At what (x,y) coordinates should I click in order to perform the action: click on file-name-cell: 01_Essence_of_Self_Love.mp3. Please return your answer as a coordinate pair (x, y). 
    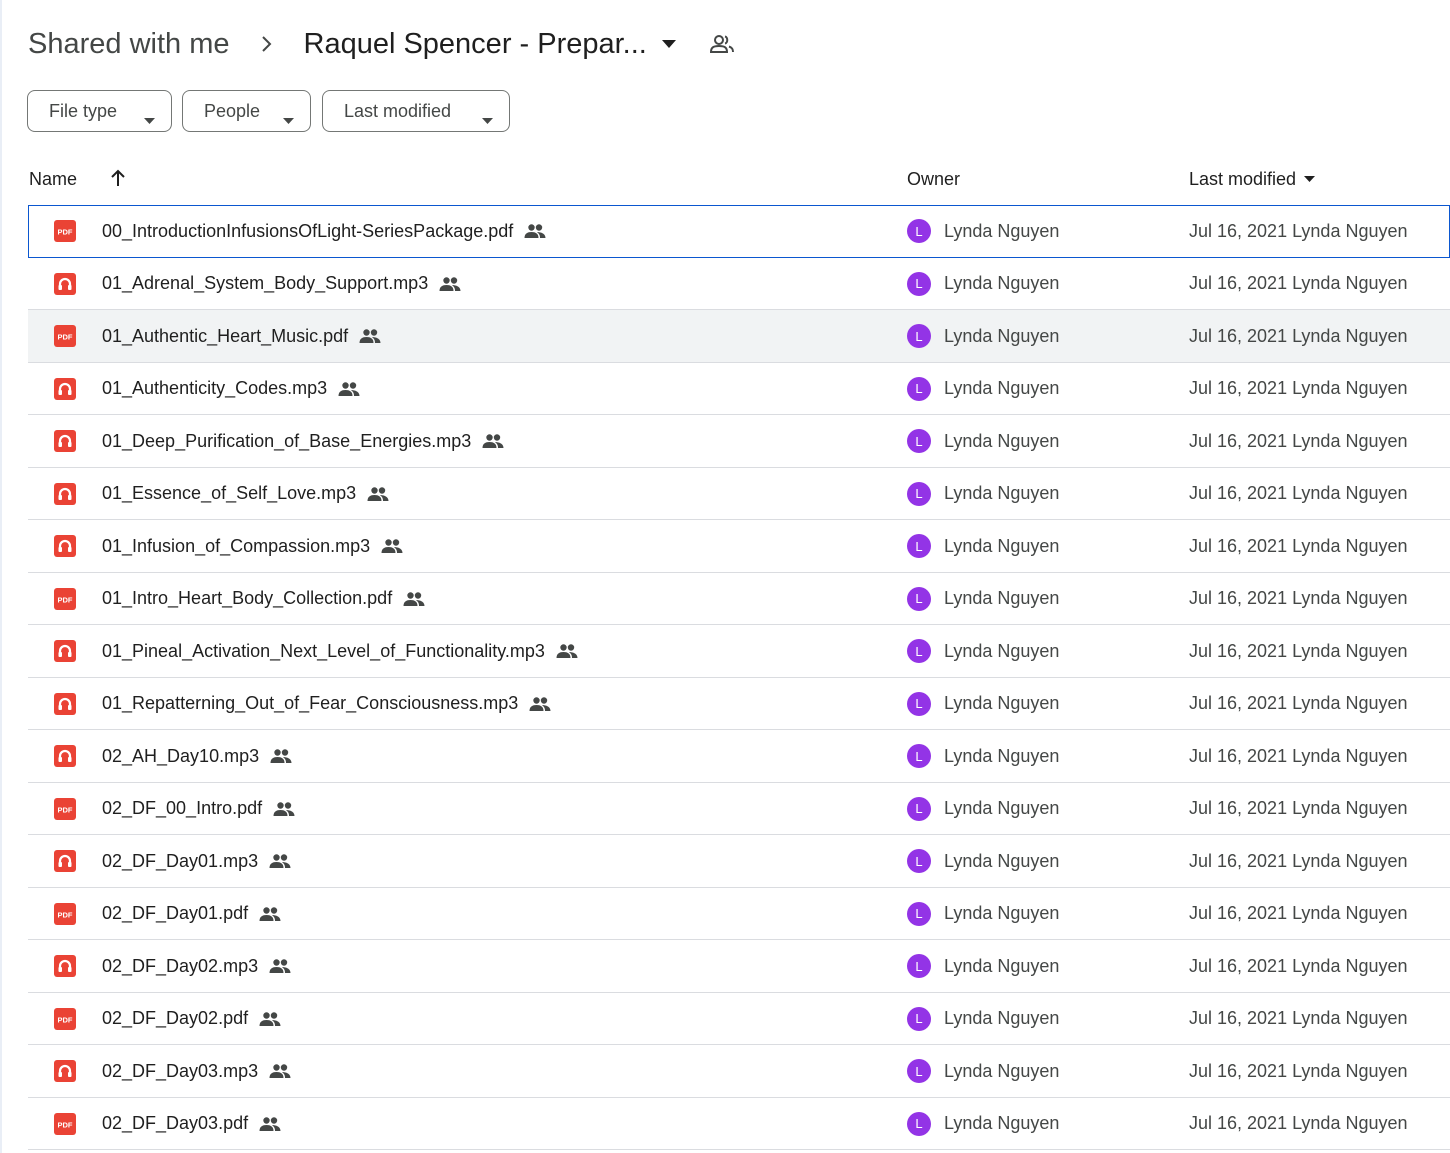
    Looking at the image, I should click on (245, 494).